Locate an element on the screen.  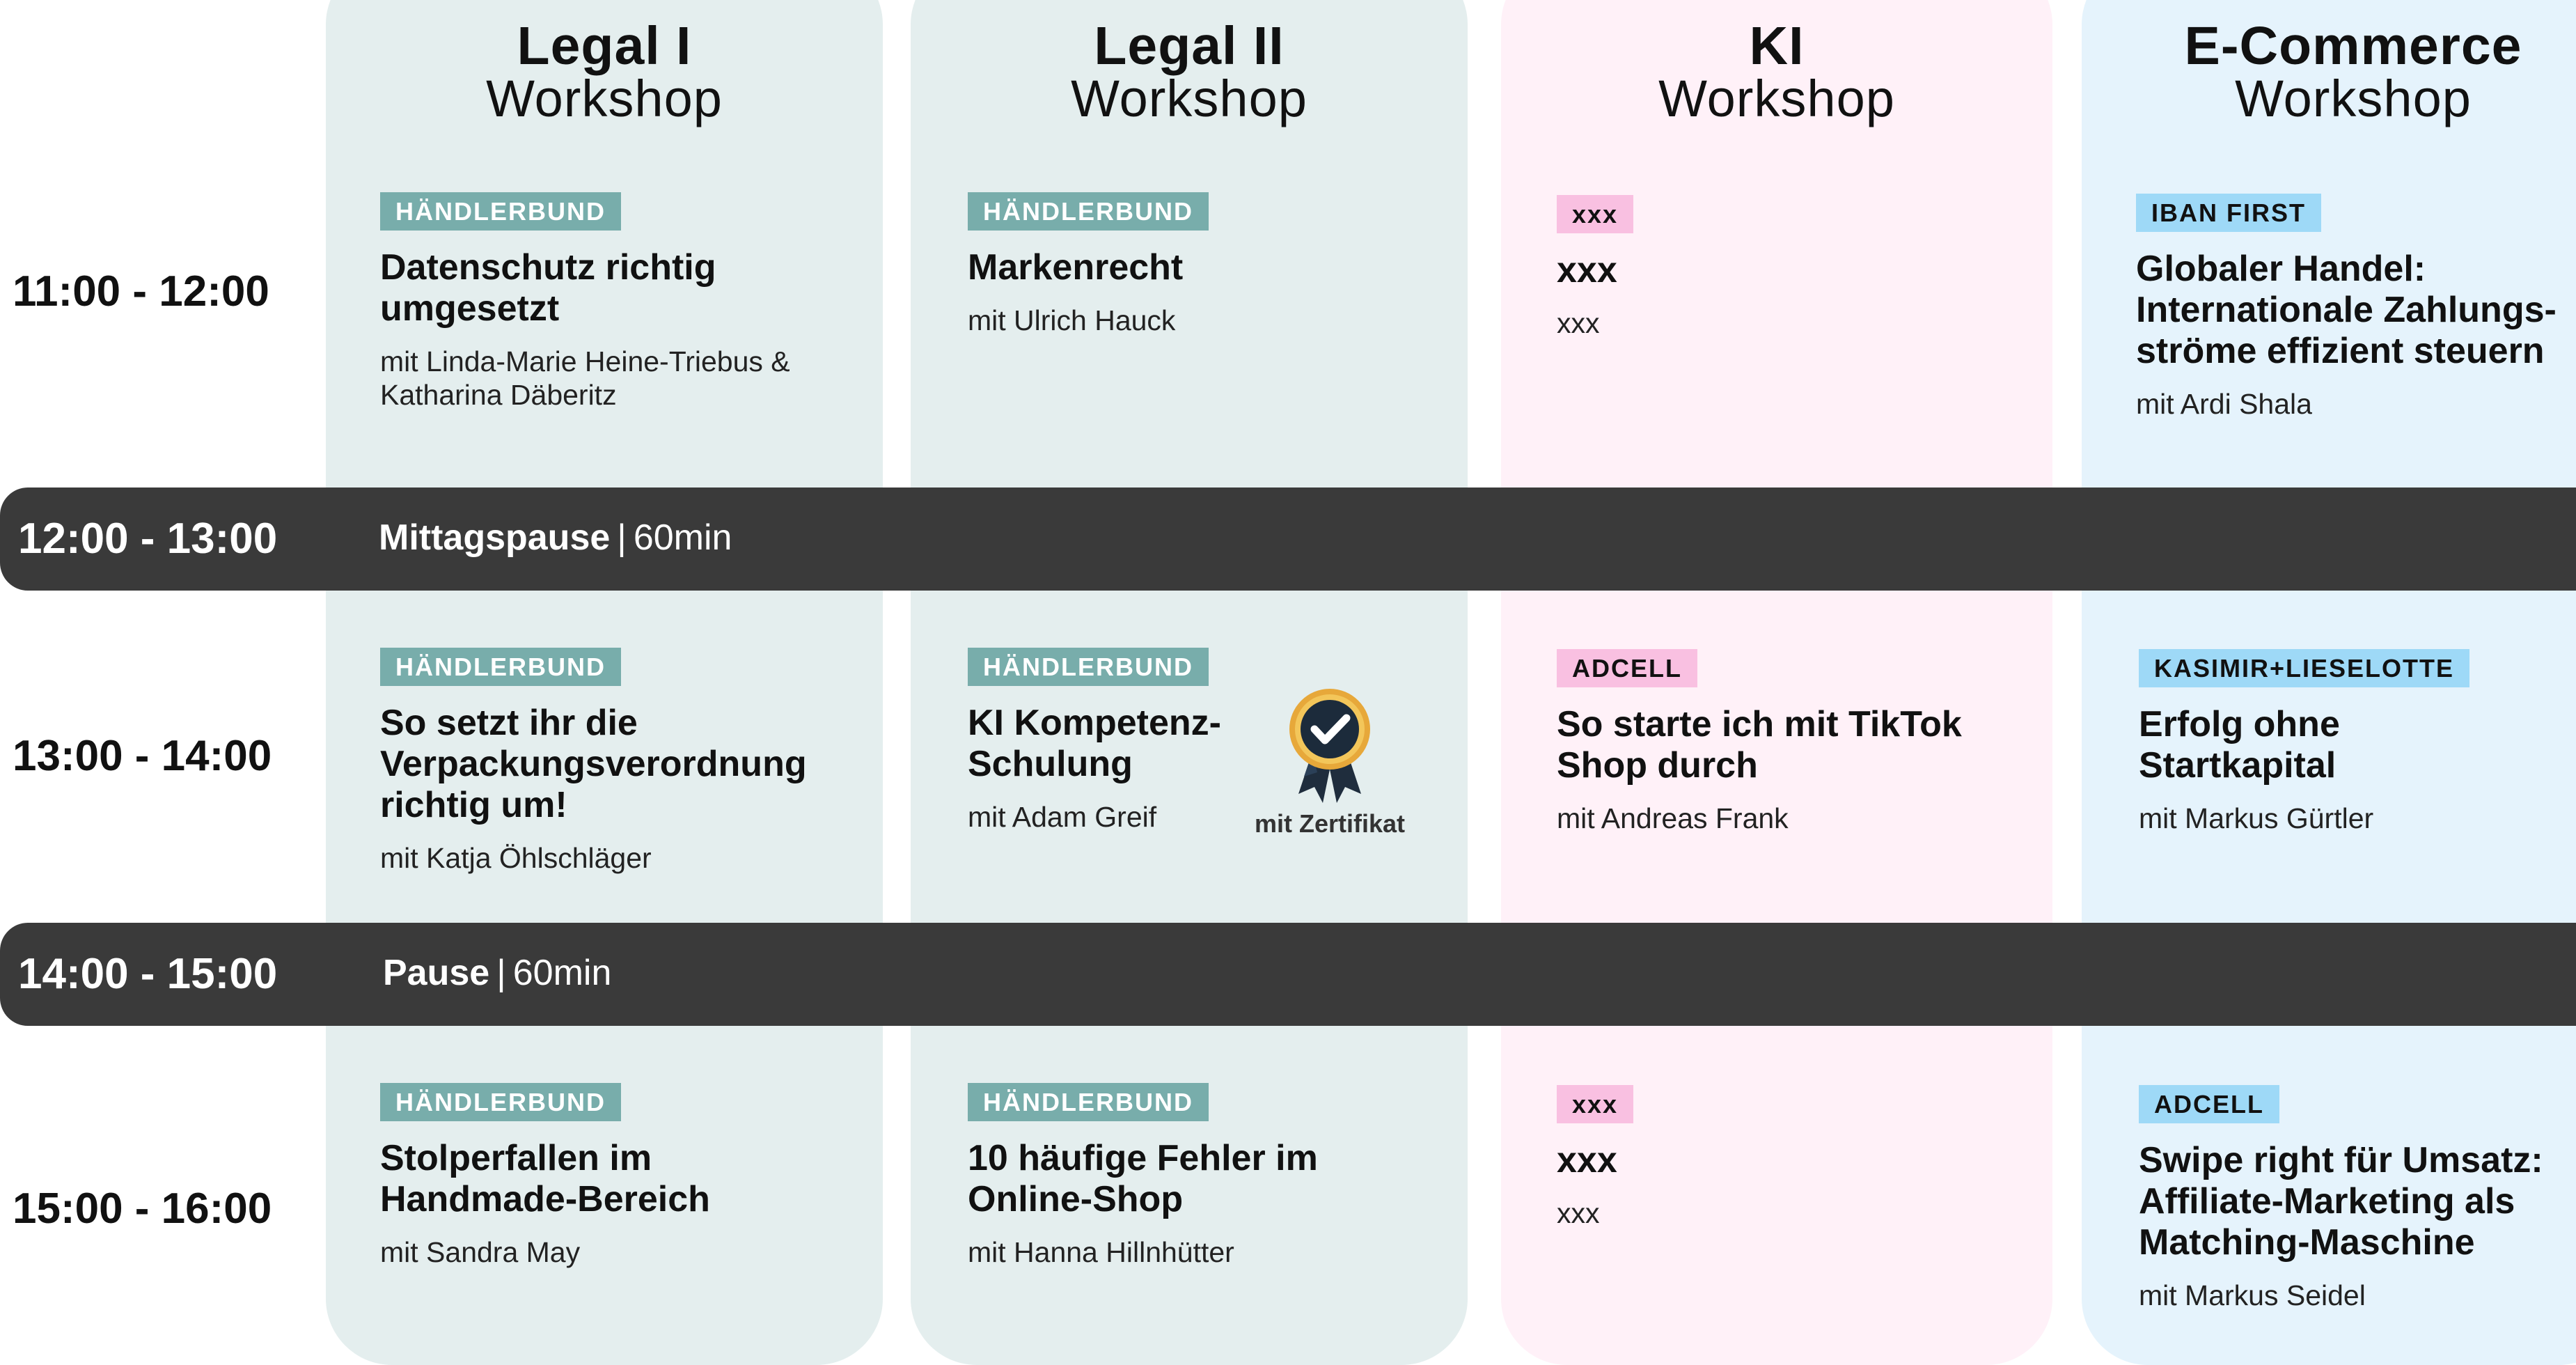
column-header-ecommerce: E-Commerce Workshop is located at coordinates (2329, 72).